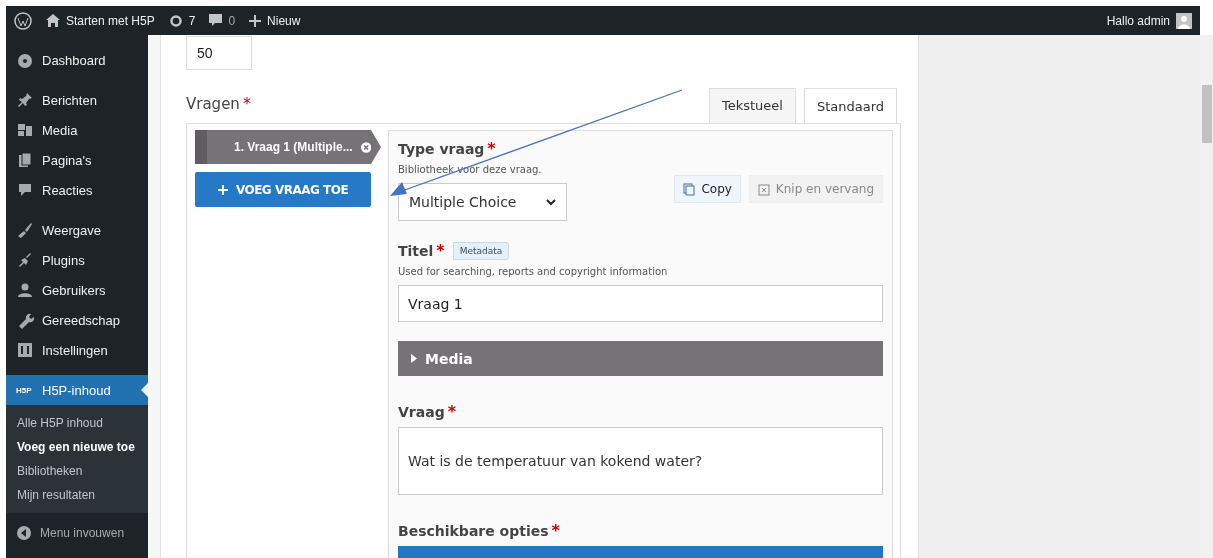  I want to click on type-description: Bibliotheek voor deze vraag., so click(470, 169).